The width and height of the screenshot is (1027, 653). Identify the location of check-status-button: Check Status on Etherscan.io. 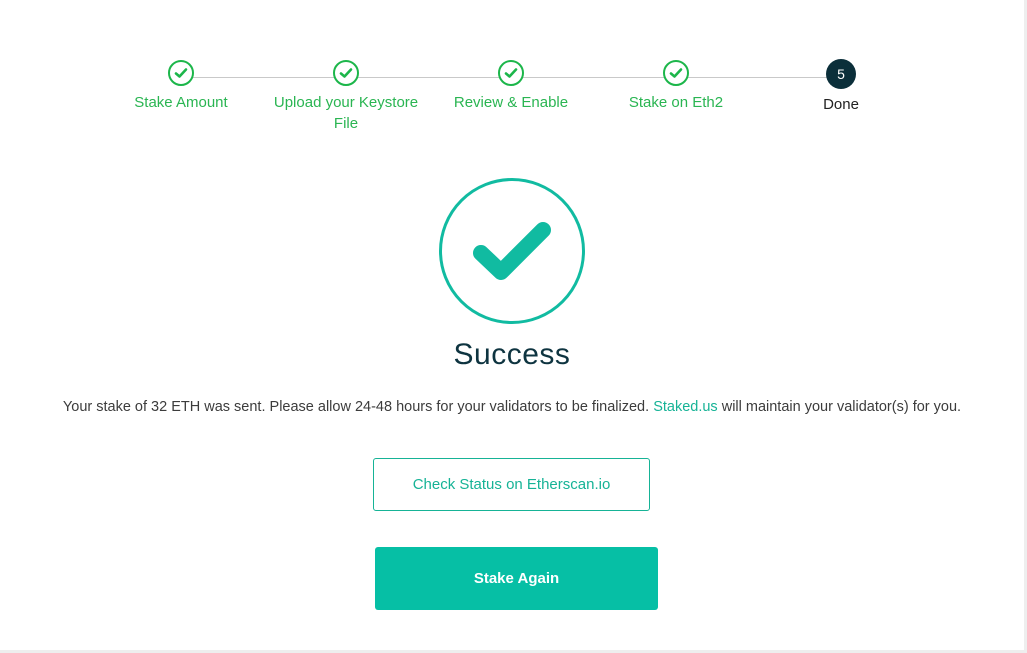
(511, 484).